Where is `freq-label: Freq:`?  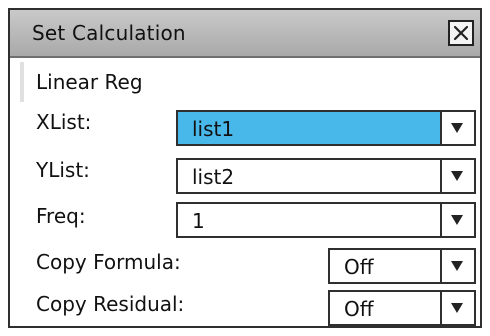 freq-label: Freq: is located at coordinates (61, 216).